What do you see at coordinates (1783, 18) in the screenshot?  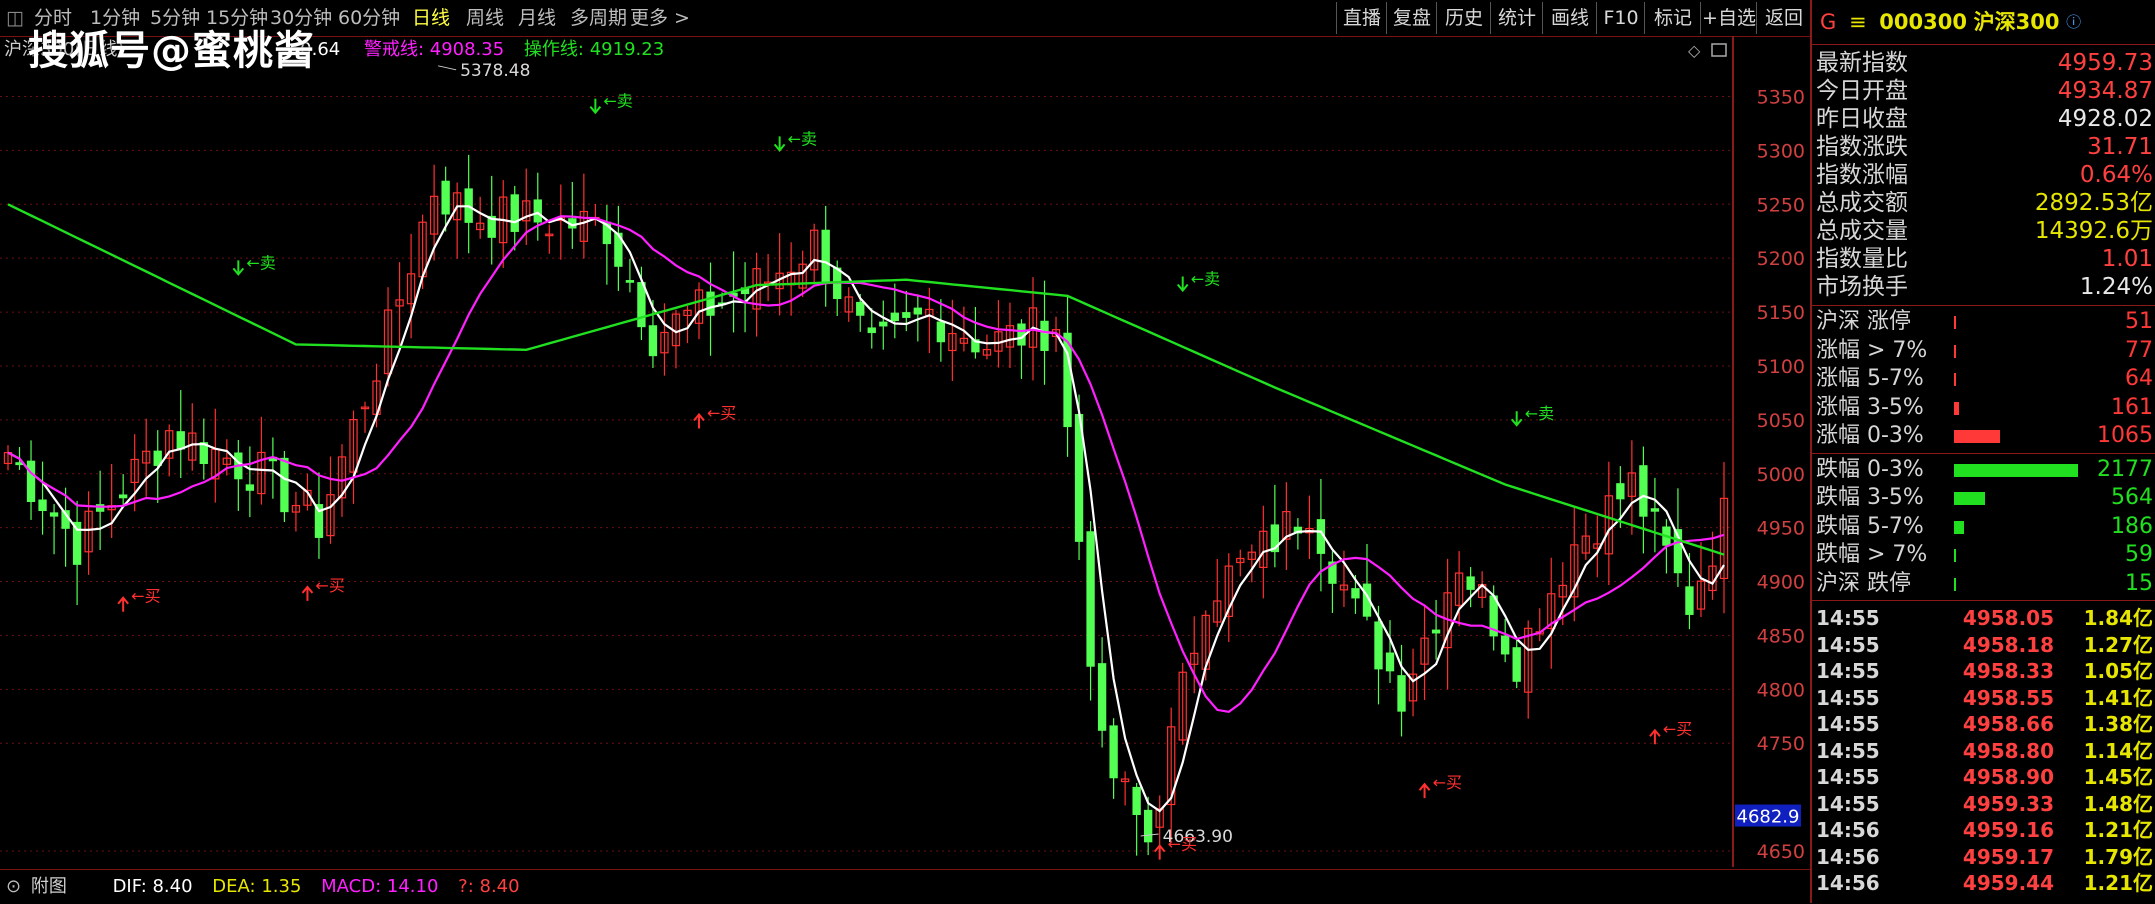 I see `toolbar-button-8: 返回` at bounding box center [1783, 18].